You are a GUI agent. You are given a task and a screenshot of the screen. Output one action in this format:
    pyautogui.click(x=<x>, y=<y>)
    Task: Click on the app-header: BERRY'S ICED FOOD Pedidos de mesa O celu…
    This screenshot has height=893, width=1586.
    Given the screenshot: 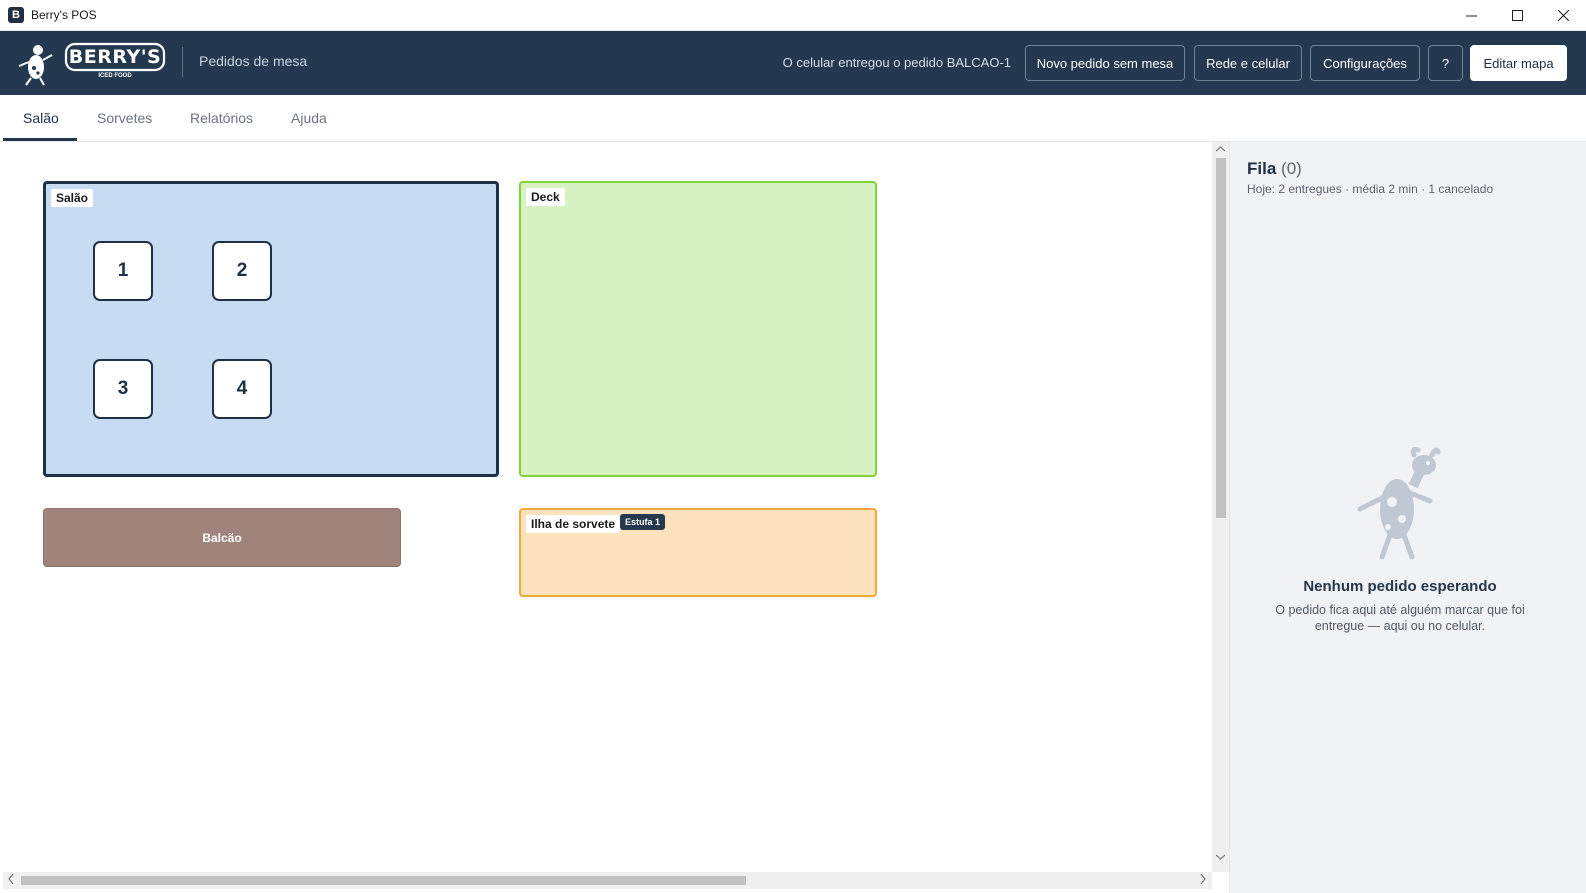 What is the action you would take?
    pyautogui.click(x=793, y=63)
    